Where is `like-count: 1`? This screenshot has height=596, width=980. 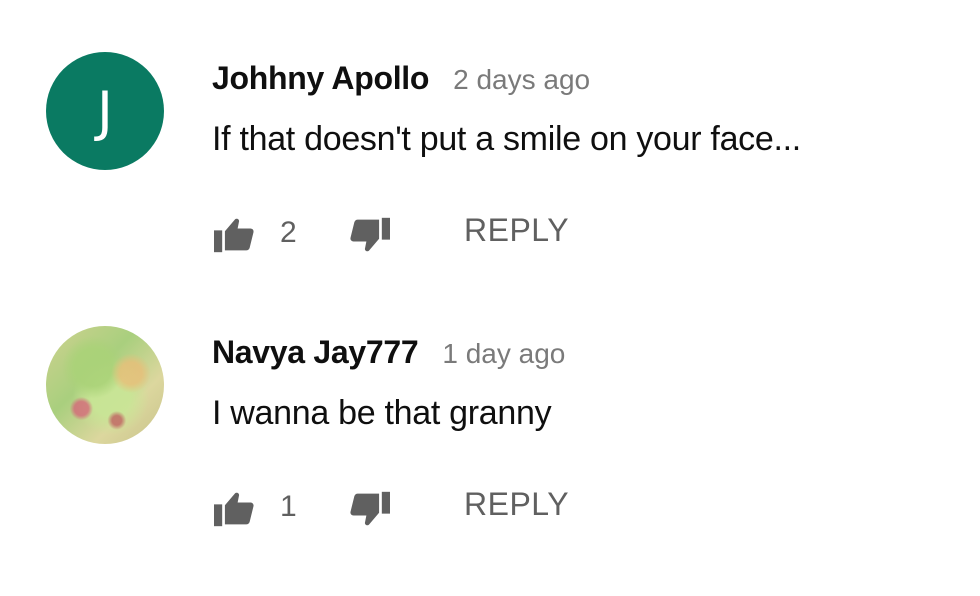
like-count: 1 is located at coordinates (288, 506).